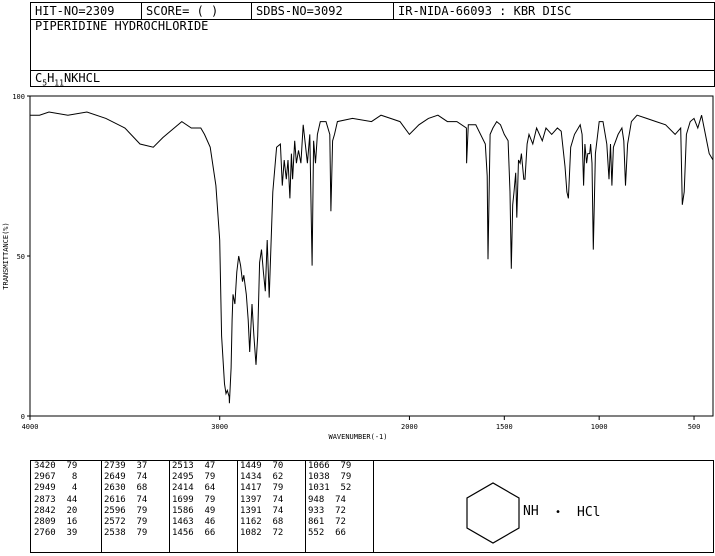 Image resolution: width=715 pixels, height=556 pixels. Describe the element at coordinates (30, 427) in the screenshot. I see `x-tick-label: 4000` at that location.